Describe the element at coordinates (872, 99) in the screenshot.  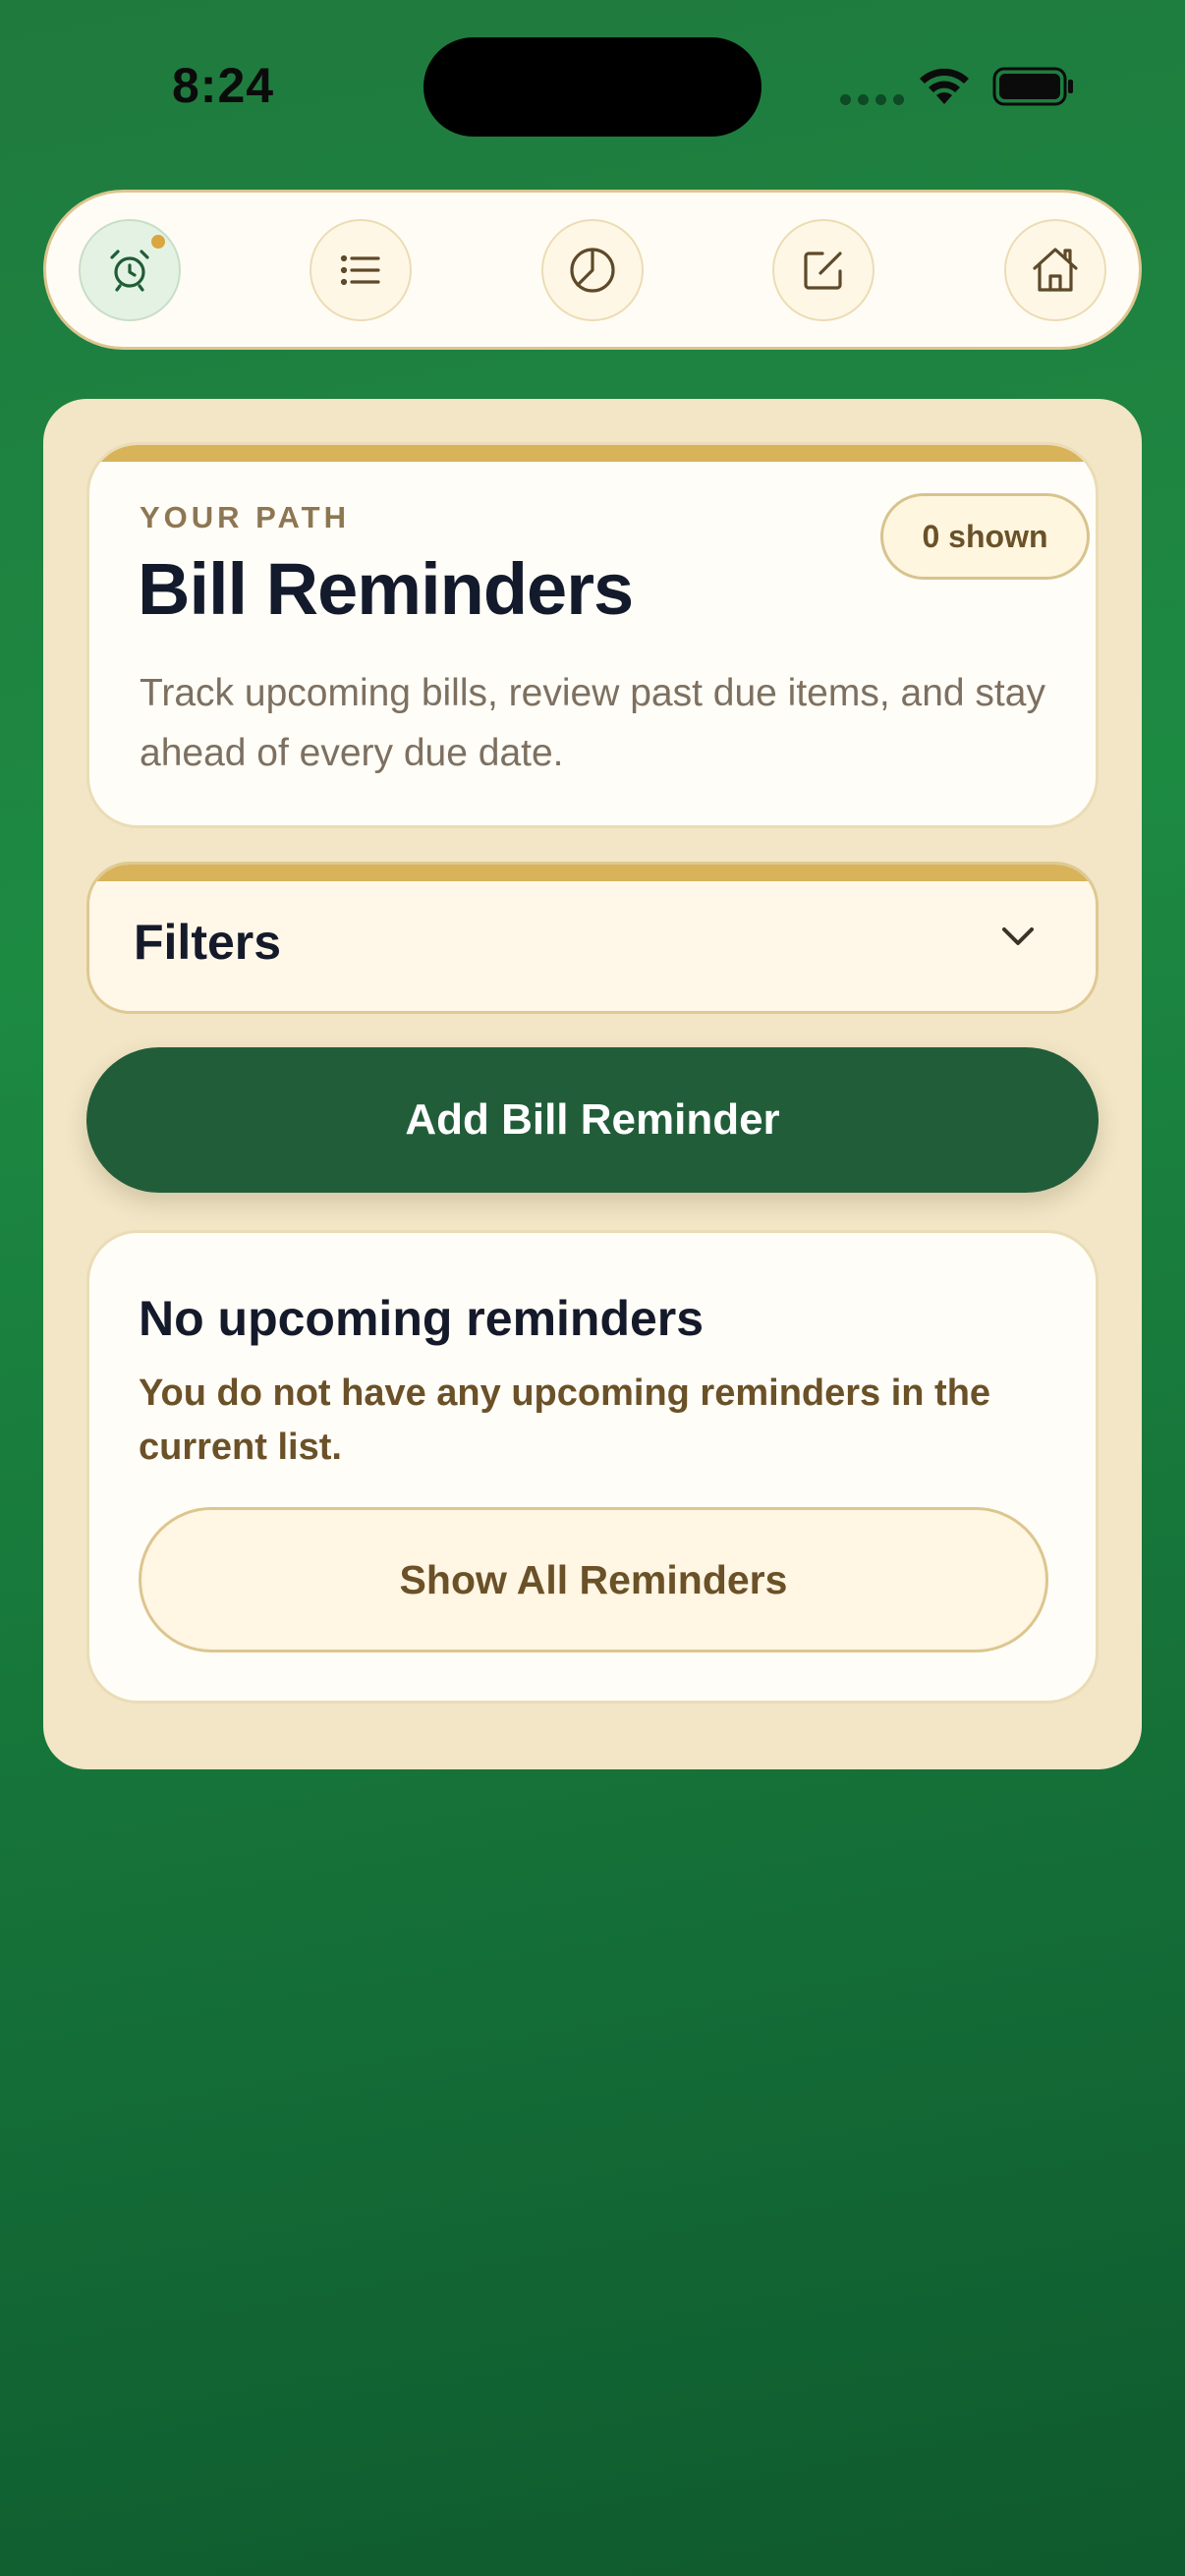
I see `cellular-signal-icon` at that location.